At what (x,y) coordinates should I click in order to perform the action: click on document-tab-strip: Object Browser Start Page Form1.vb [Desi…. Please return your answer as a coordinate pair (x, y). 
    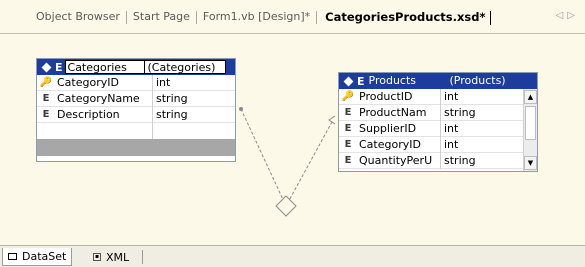
    Looking at the image, I should click on (292, 17).